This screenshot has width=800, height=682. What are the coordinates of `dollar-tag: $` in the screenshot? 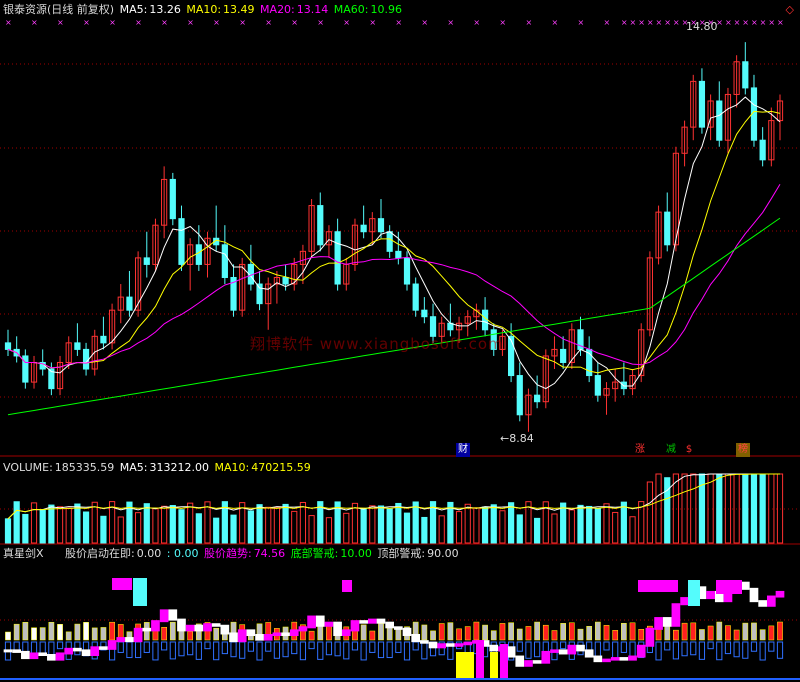 It's located at (689, 450).